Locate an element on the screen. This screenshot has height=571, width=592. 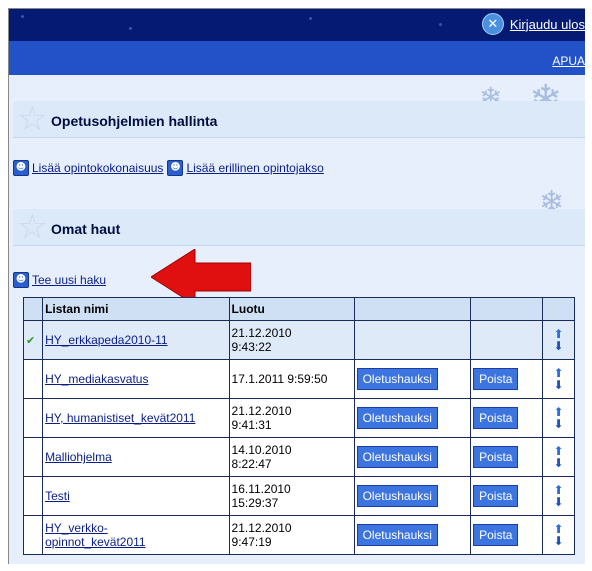
table-header-row: Listan nimi Luotu is located at coordinates (298, 309).